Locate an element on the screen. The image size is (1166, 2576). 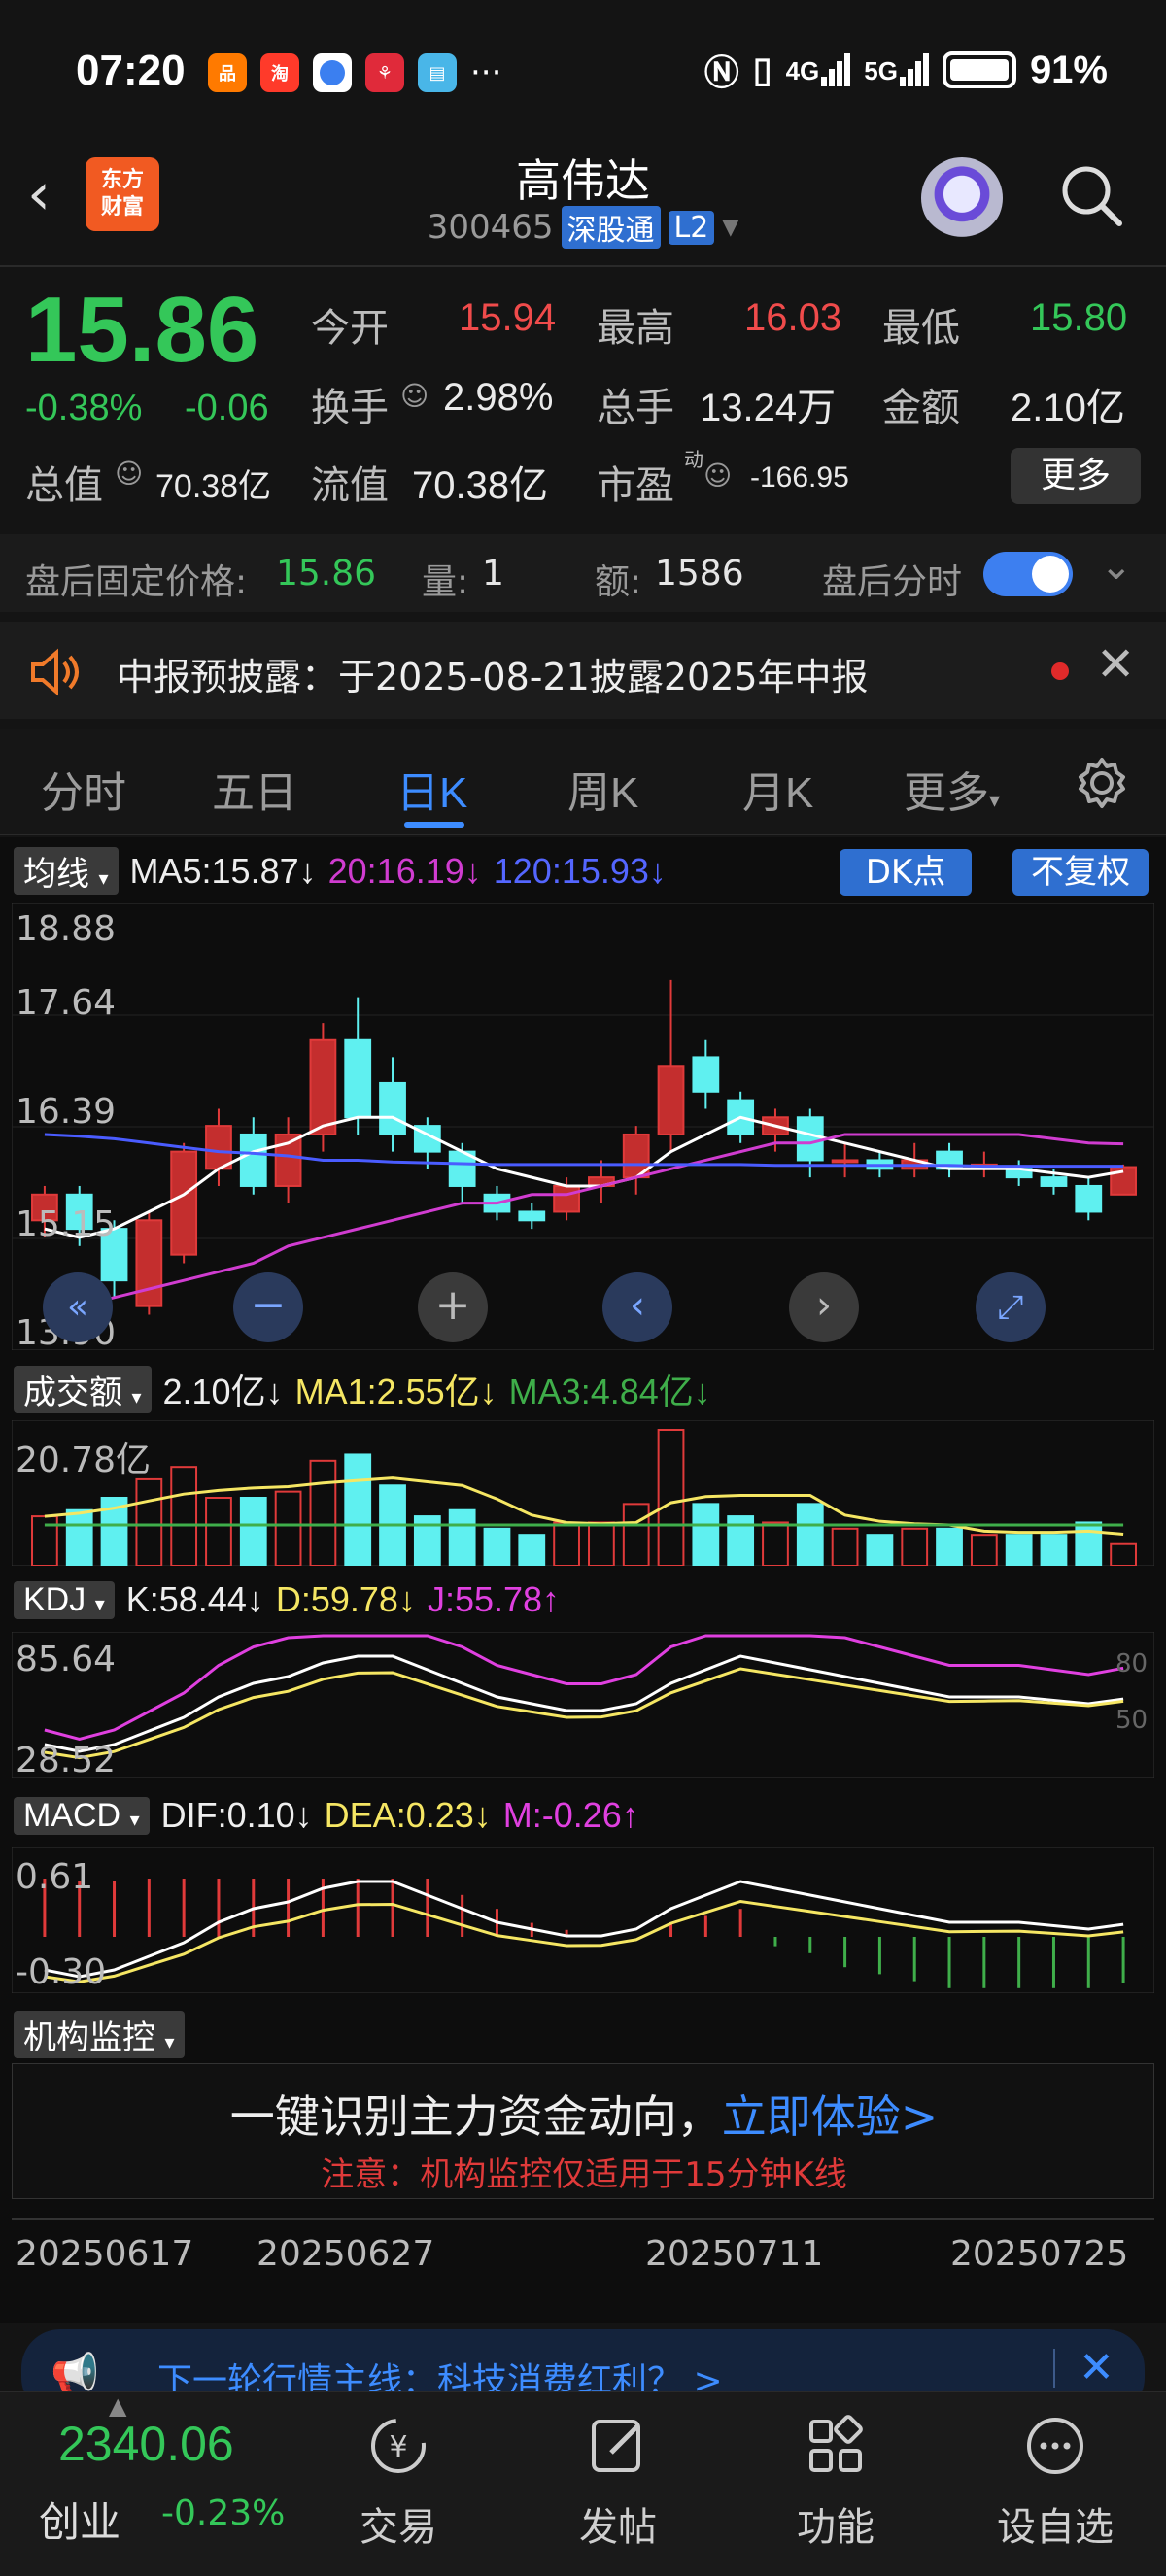
volume-ma3: MA3:4.84亿↓ is located at coordinates (609, 1391).